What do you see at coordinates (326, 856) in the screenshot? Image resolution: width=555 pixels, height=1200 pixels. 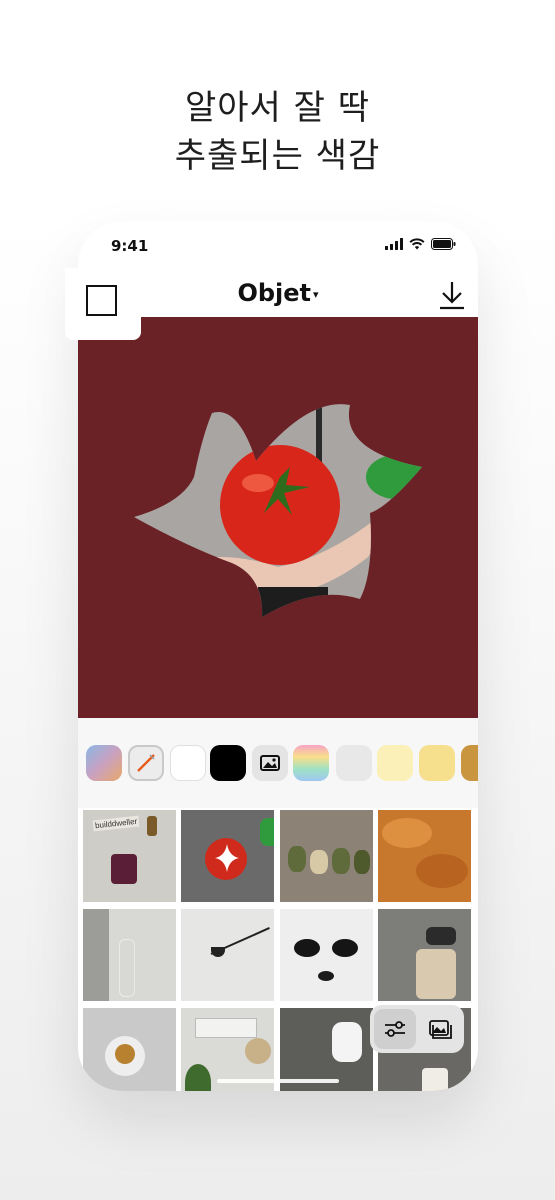 I see `photo-stones-grill` at bounding box center [326, 856].